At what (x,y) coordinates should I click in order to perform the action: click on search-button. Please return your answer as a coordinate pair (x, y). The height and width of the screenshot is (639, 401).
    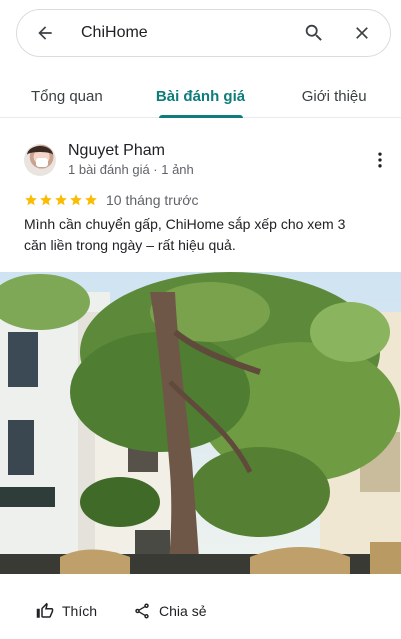
    Looking at the image, I should click on (314, 33).